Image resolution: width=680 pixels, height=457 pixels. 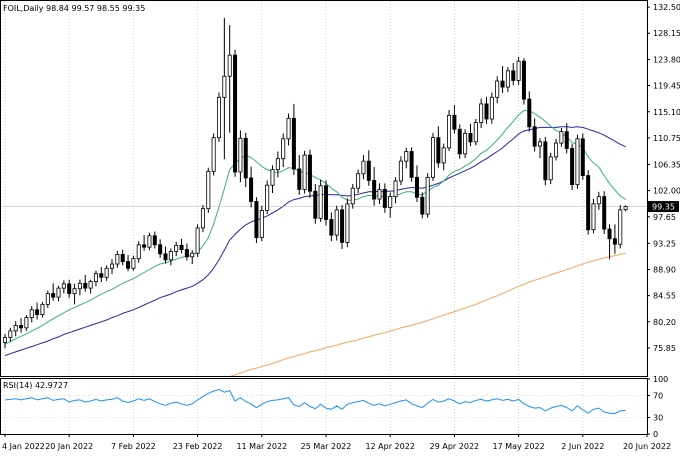 What do you see at coordinates (666, 33) in the screenshot?
I see `y-tick-label: 128.15` at bounding box center [666, 33].